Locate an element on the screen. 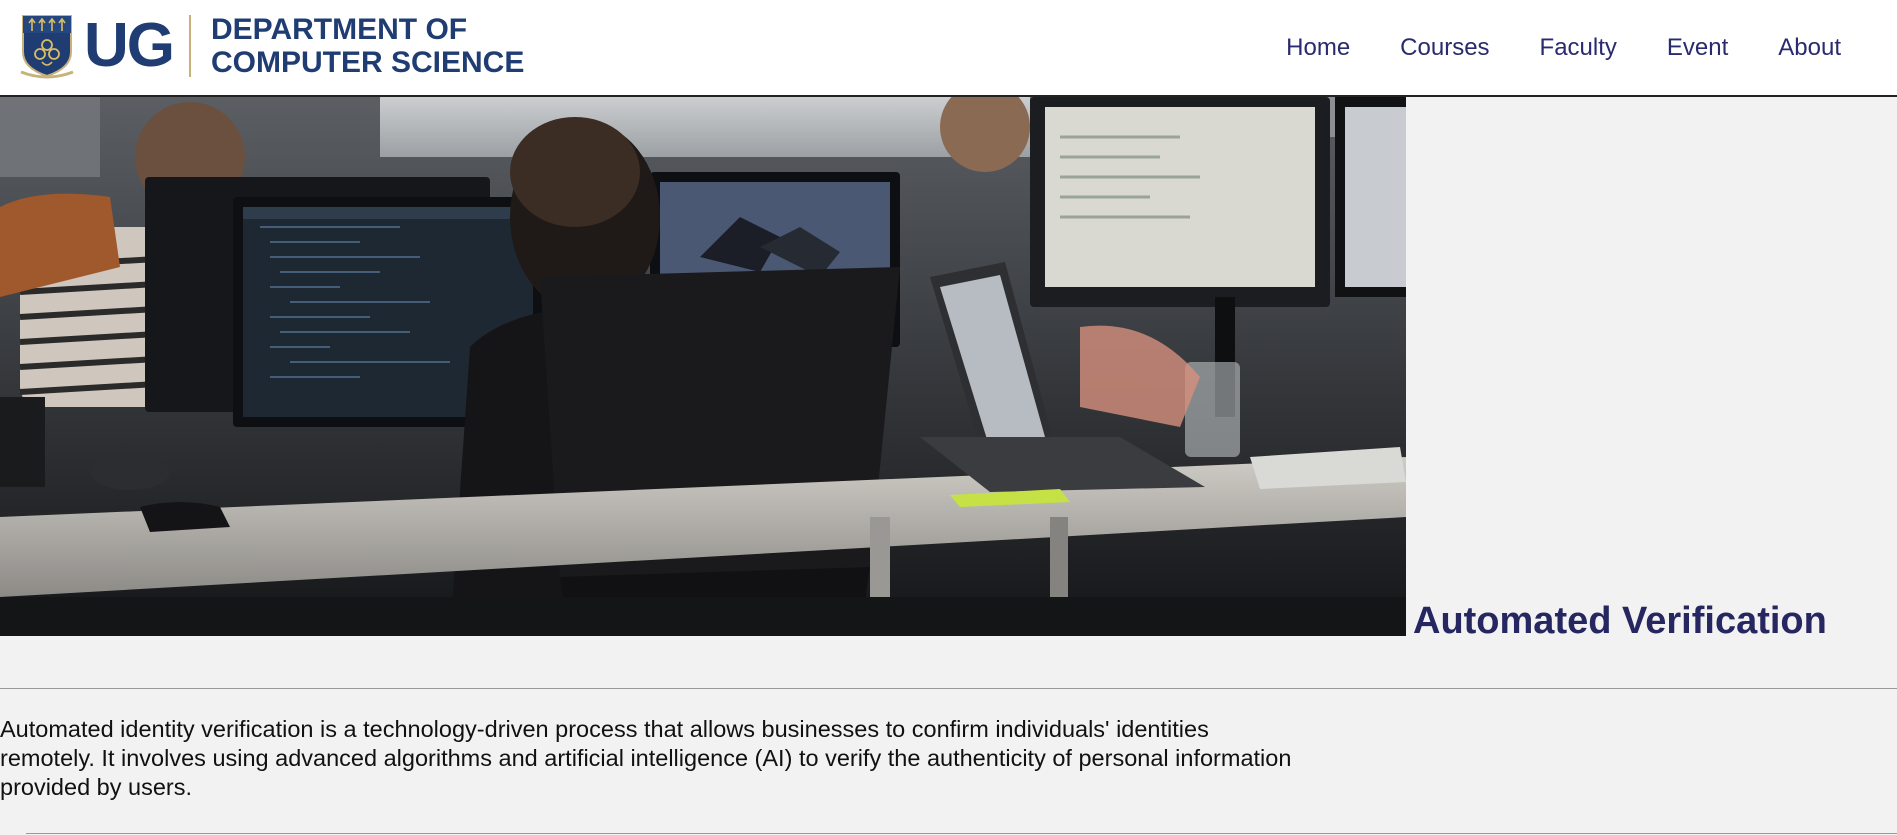  department-name: DEPARTMENT OF COMPUTER SCIENCE is located at coordinates (367, 46).